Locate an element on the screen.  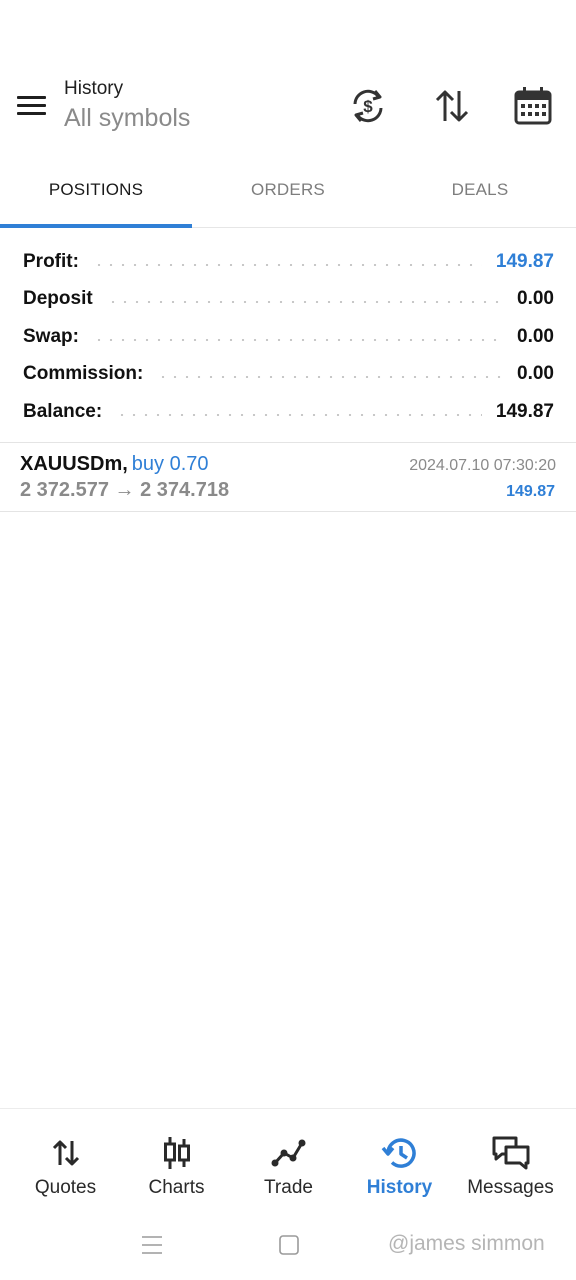
sort-icon is located at coordinates (452, 106).